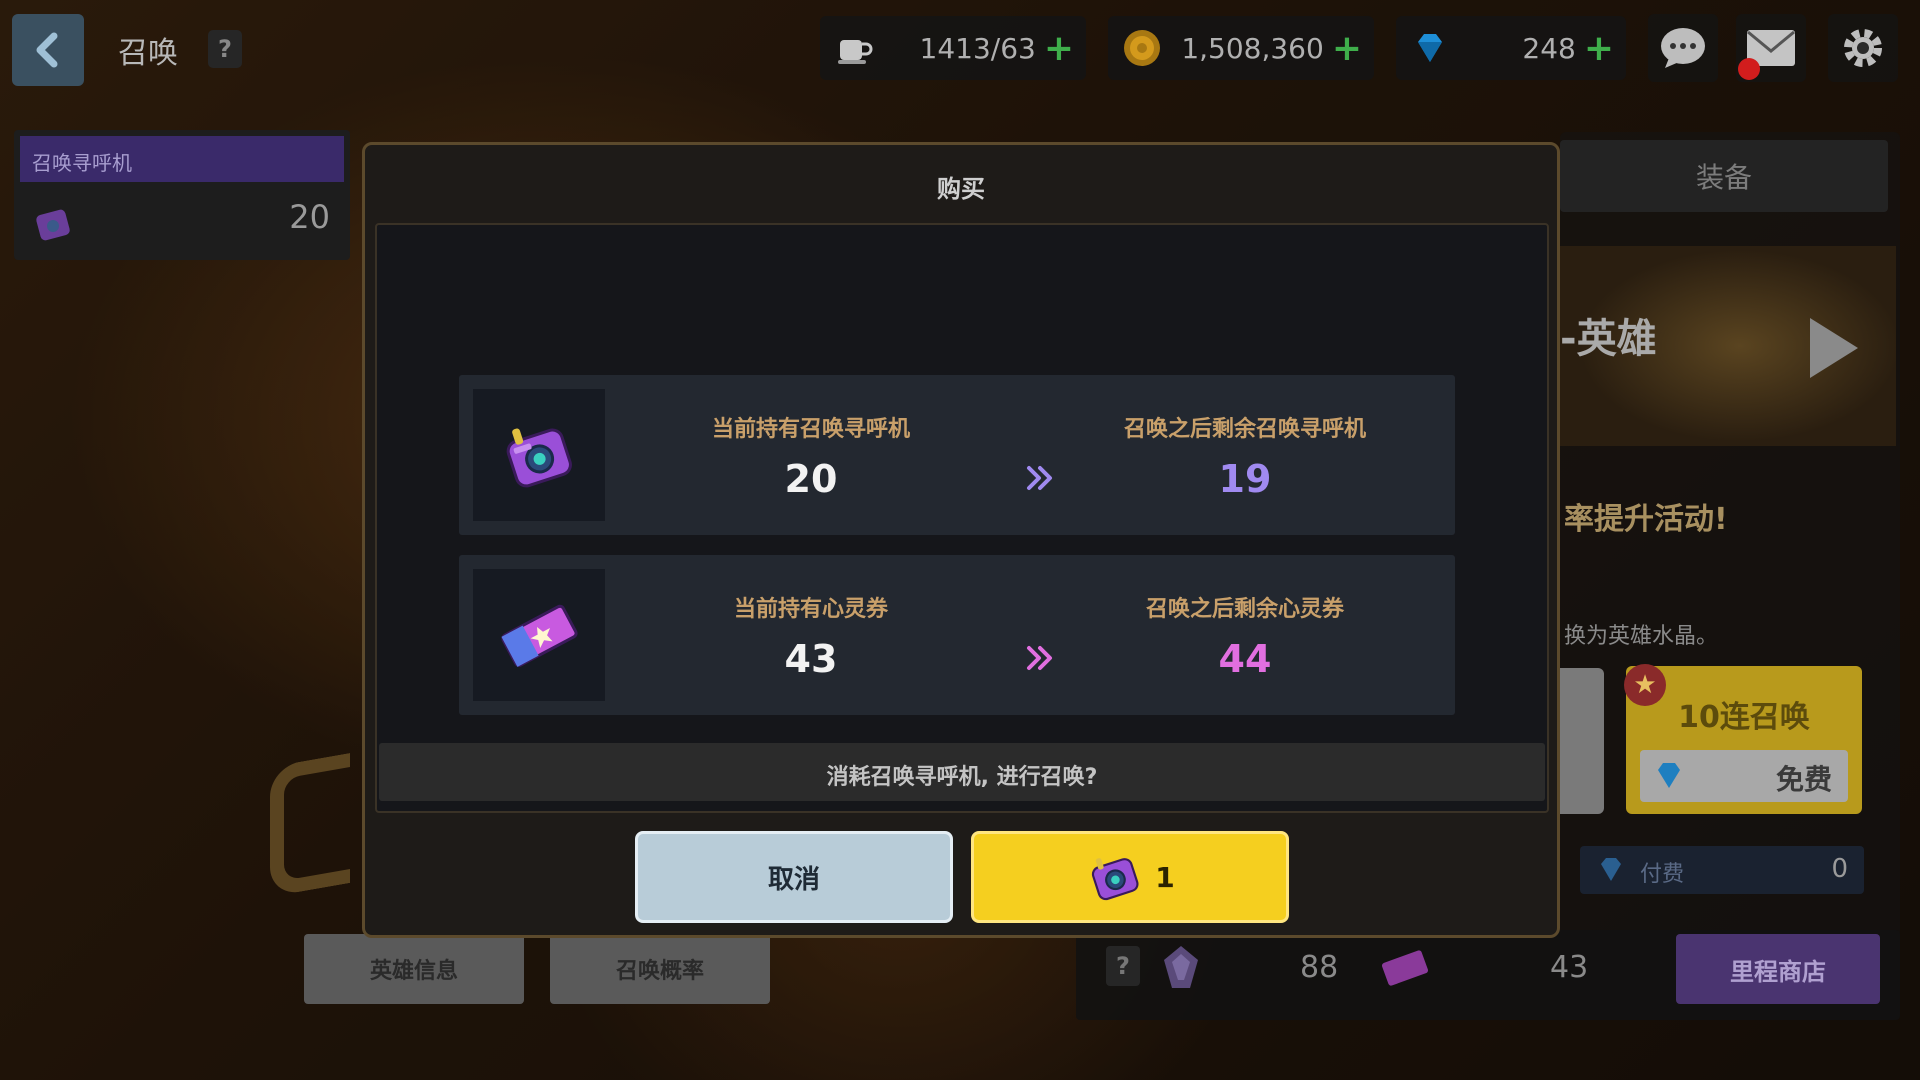  What do you see at coordinates (1244, 609) in the screenshot?
I see `after-ticket-label: 召唤之后剩余心灵券` at bounding box center [1244, 609].